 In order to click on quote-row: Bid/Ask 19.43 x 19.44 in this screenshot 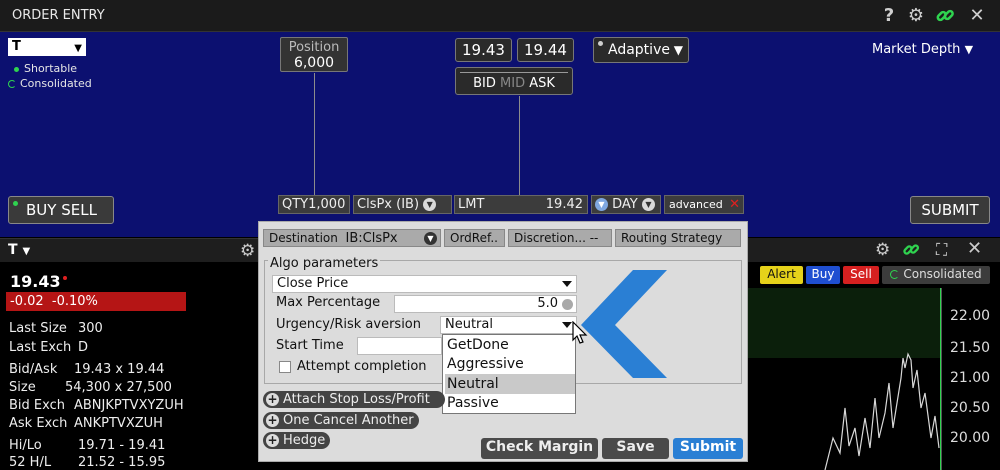, I will do `click(87, 369)`.